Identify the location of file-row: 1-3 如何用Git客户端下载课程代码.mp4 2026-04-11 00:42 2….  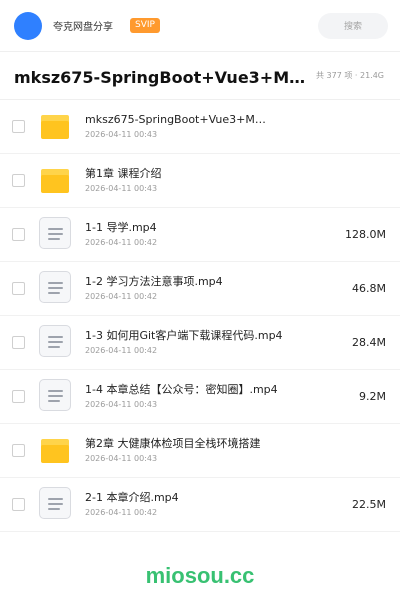
(200, 343).